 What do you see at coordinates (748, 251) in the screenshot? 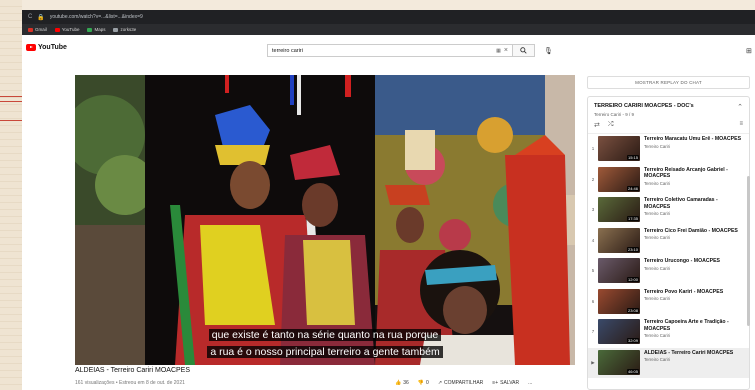
I see `playlist-scrollbar` at bounding box center [748, 251].